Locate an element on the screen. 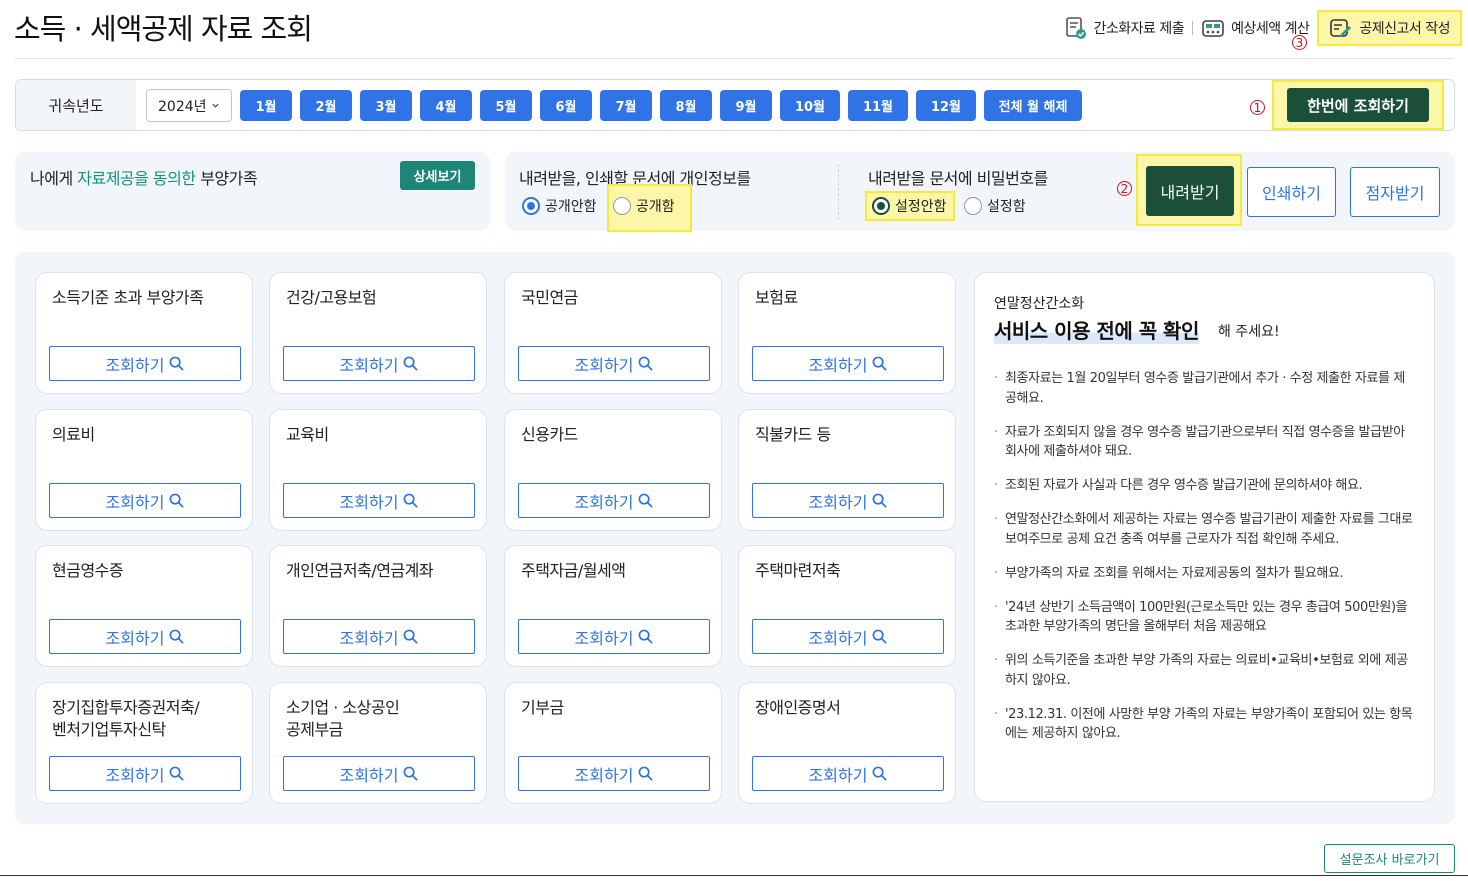  month-button-10: 10월 is located at coordinates (810, 105).